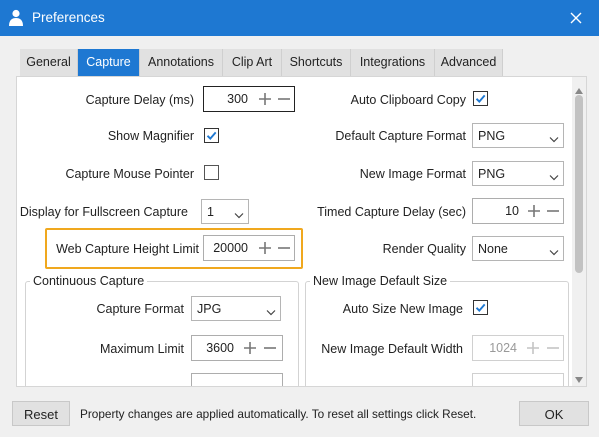 The image size is (599, 437). I want to click on show-magnifier-checkbox, so click(211, 135).